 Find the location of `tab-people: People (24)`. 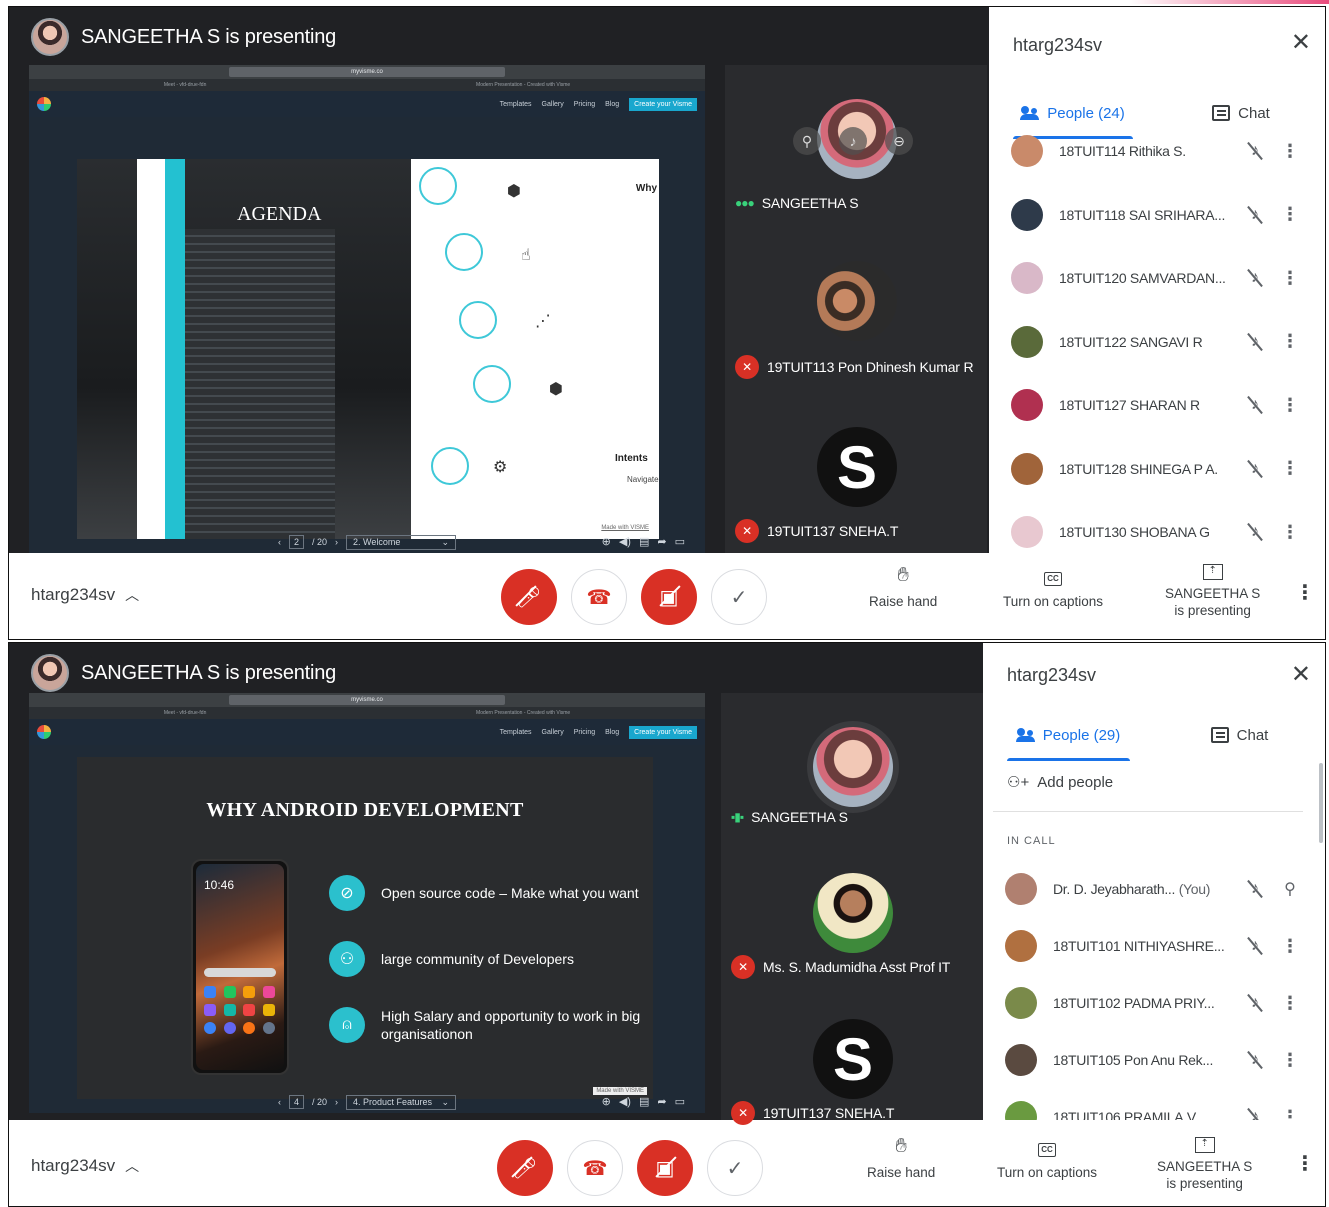

tab-people: People (24) is located at coordinates (1073, 116).